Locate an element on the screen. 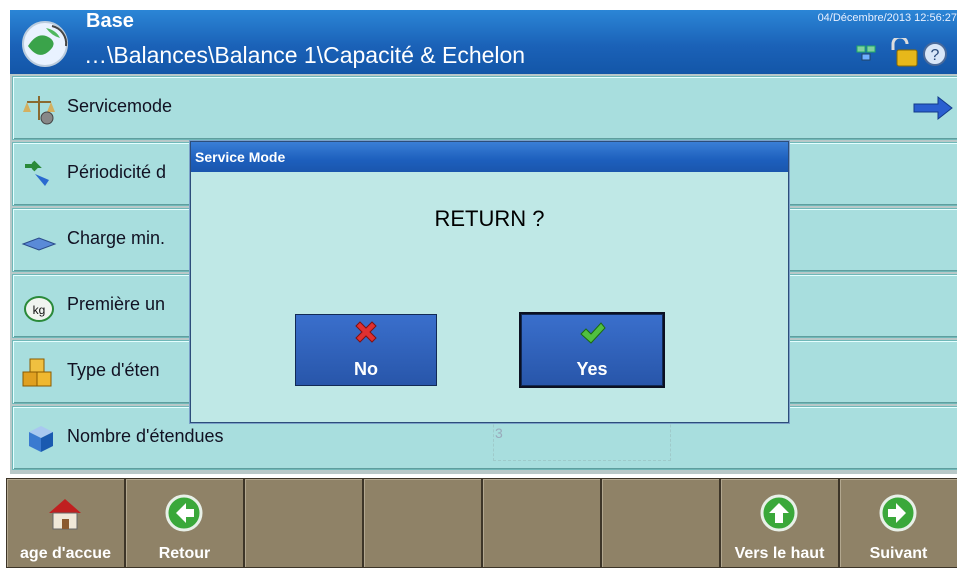 Image resolution: width=957 pixels, height=568 pixels. softkey-next: Suivant is located at coordinates (898, 523).